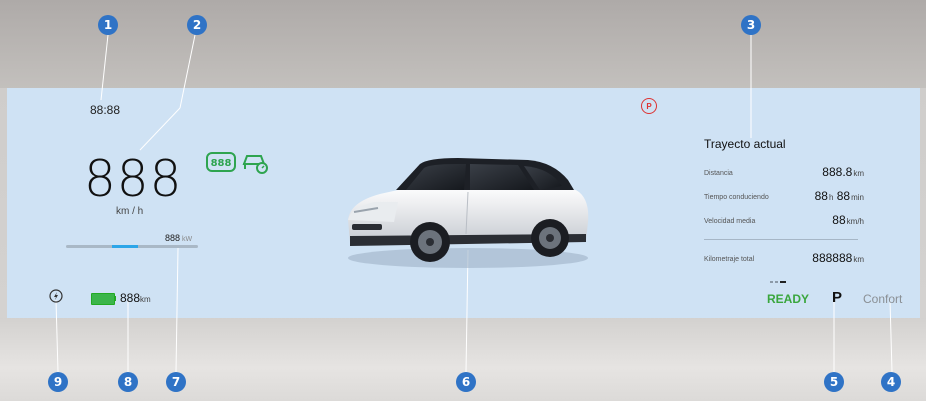 This screenshot has height=401, width=926. I want to click on range-readout: 888km, so click(135, 298).